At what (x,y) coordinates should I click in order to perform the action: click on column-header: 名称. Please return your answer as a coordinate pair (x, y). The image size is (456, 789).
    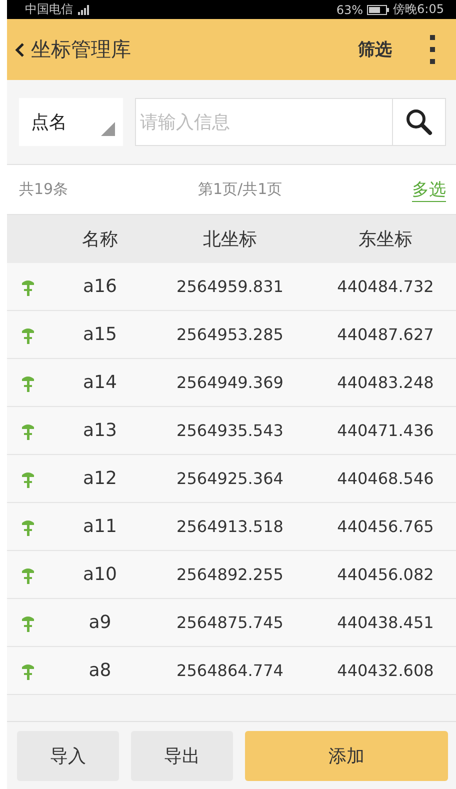
    Looking at the image, I should click on (100, 239).